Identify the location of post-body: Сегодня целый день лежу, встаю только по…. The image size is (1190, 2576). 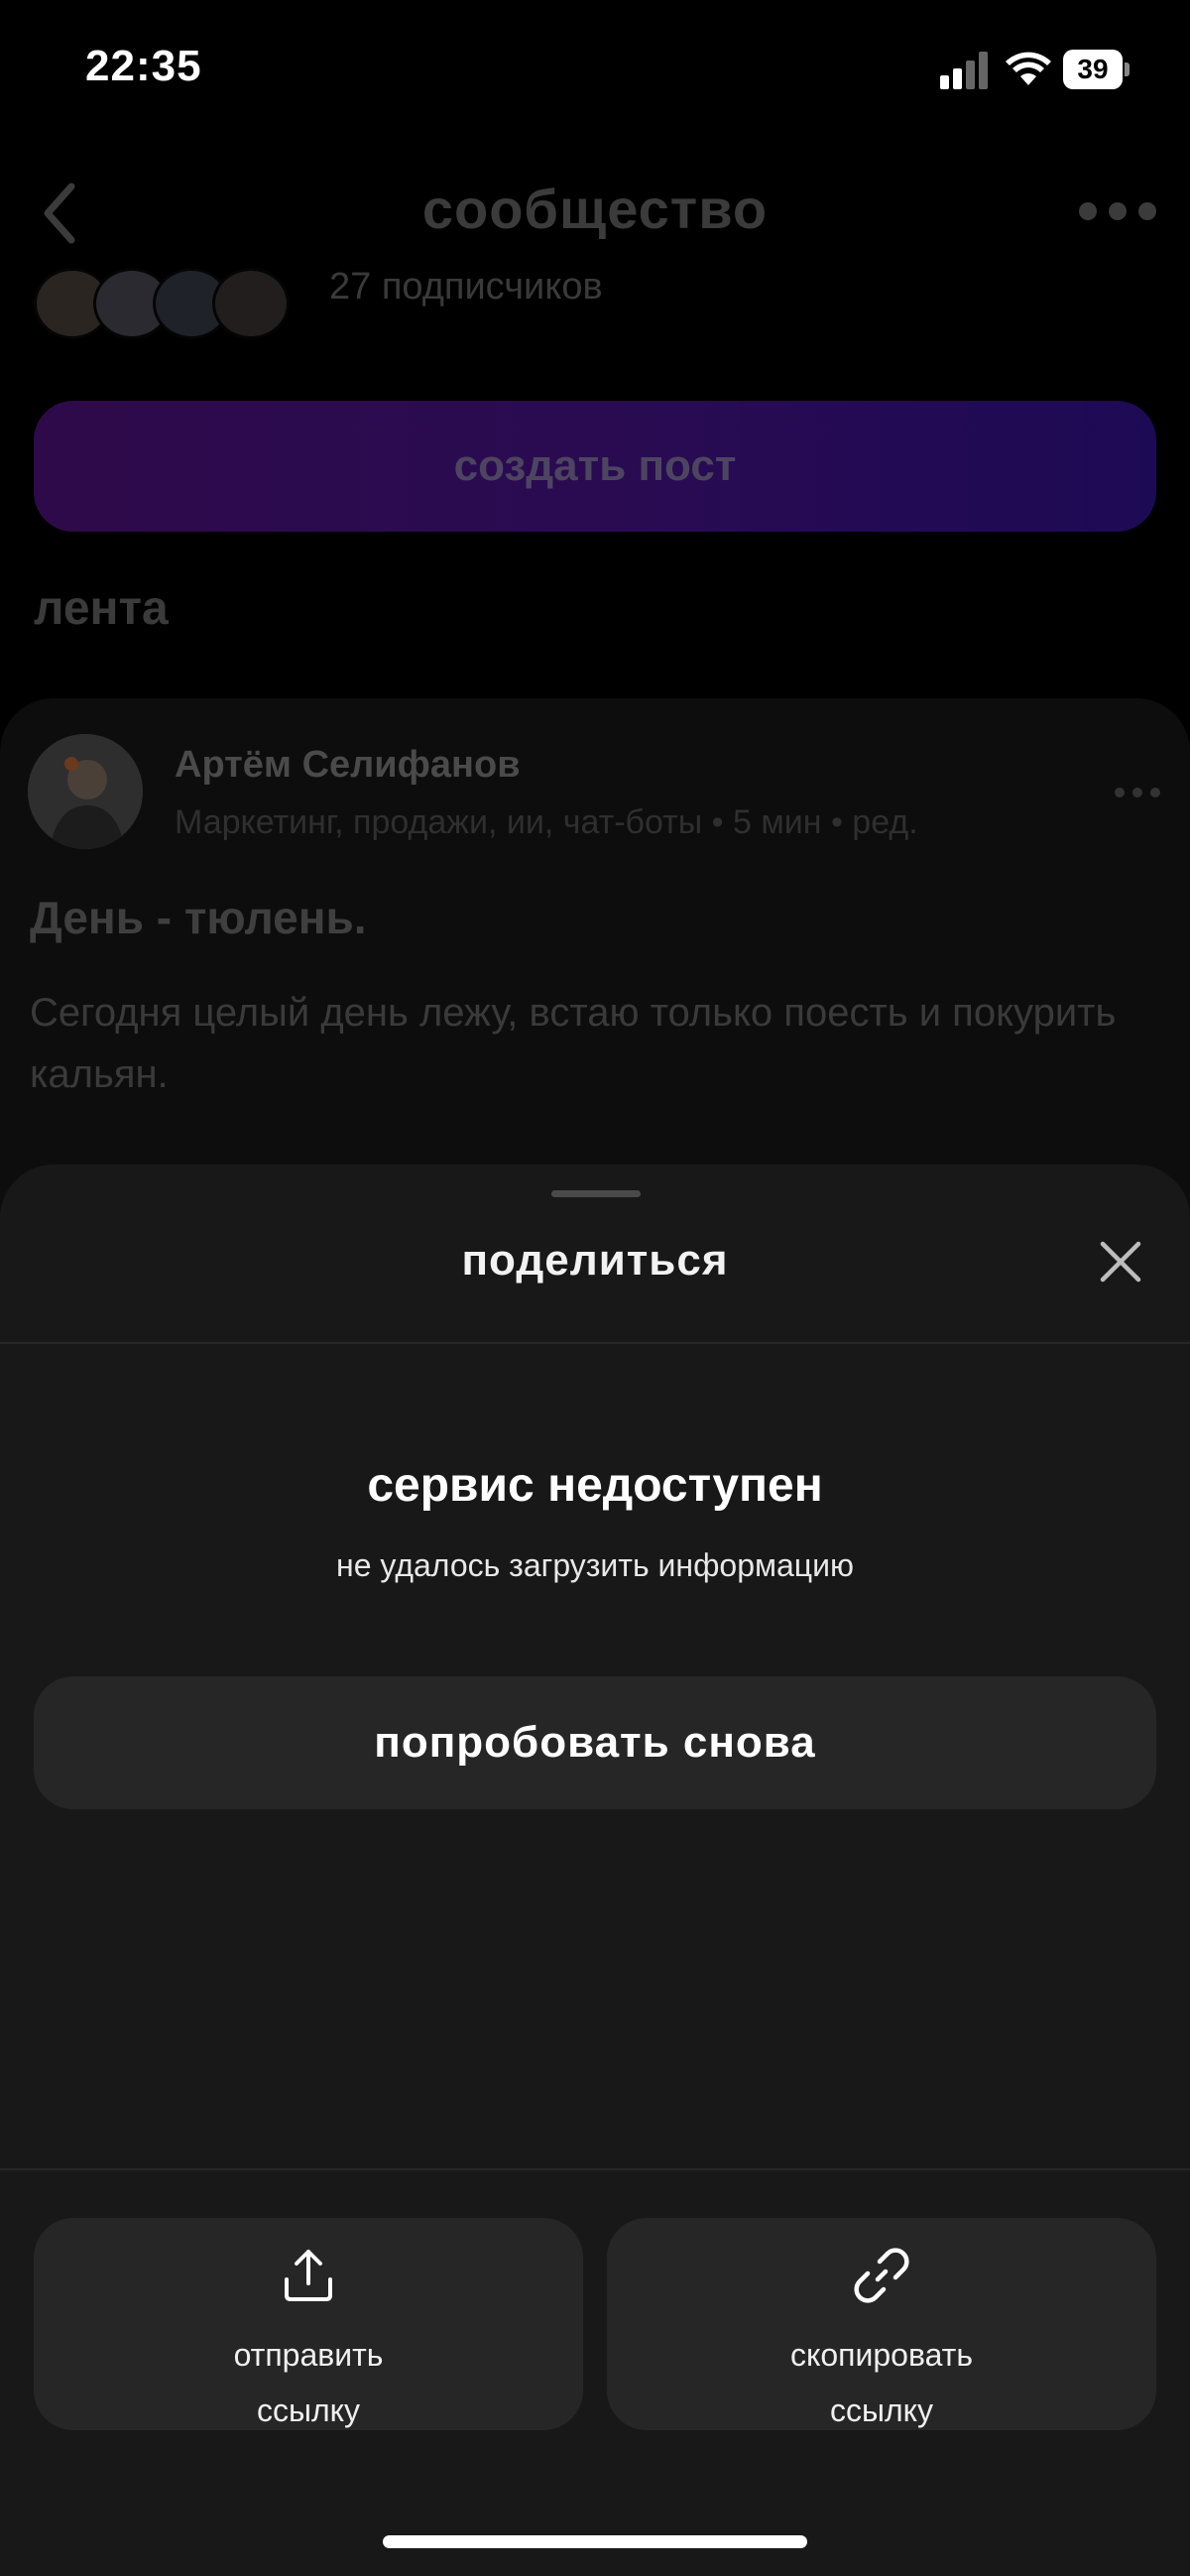
(573, 1043).